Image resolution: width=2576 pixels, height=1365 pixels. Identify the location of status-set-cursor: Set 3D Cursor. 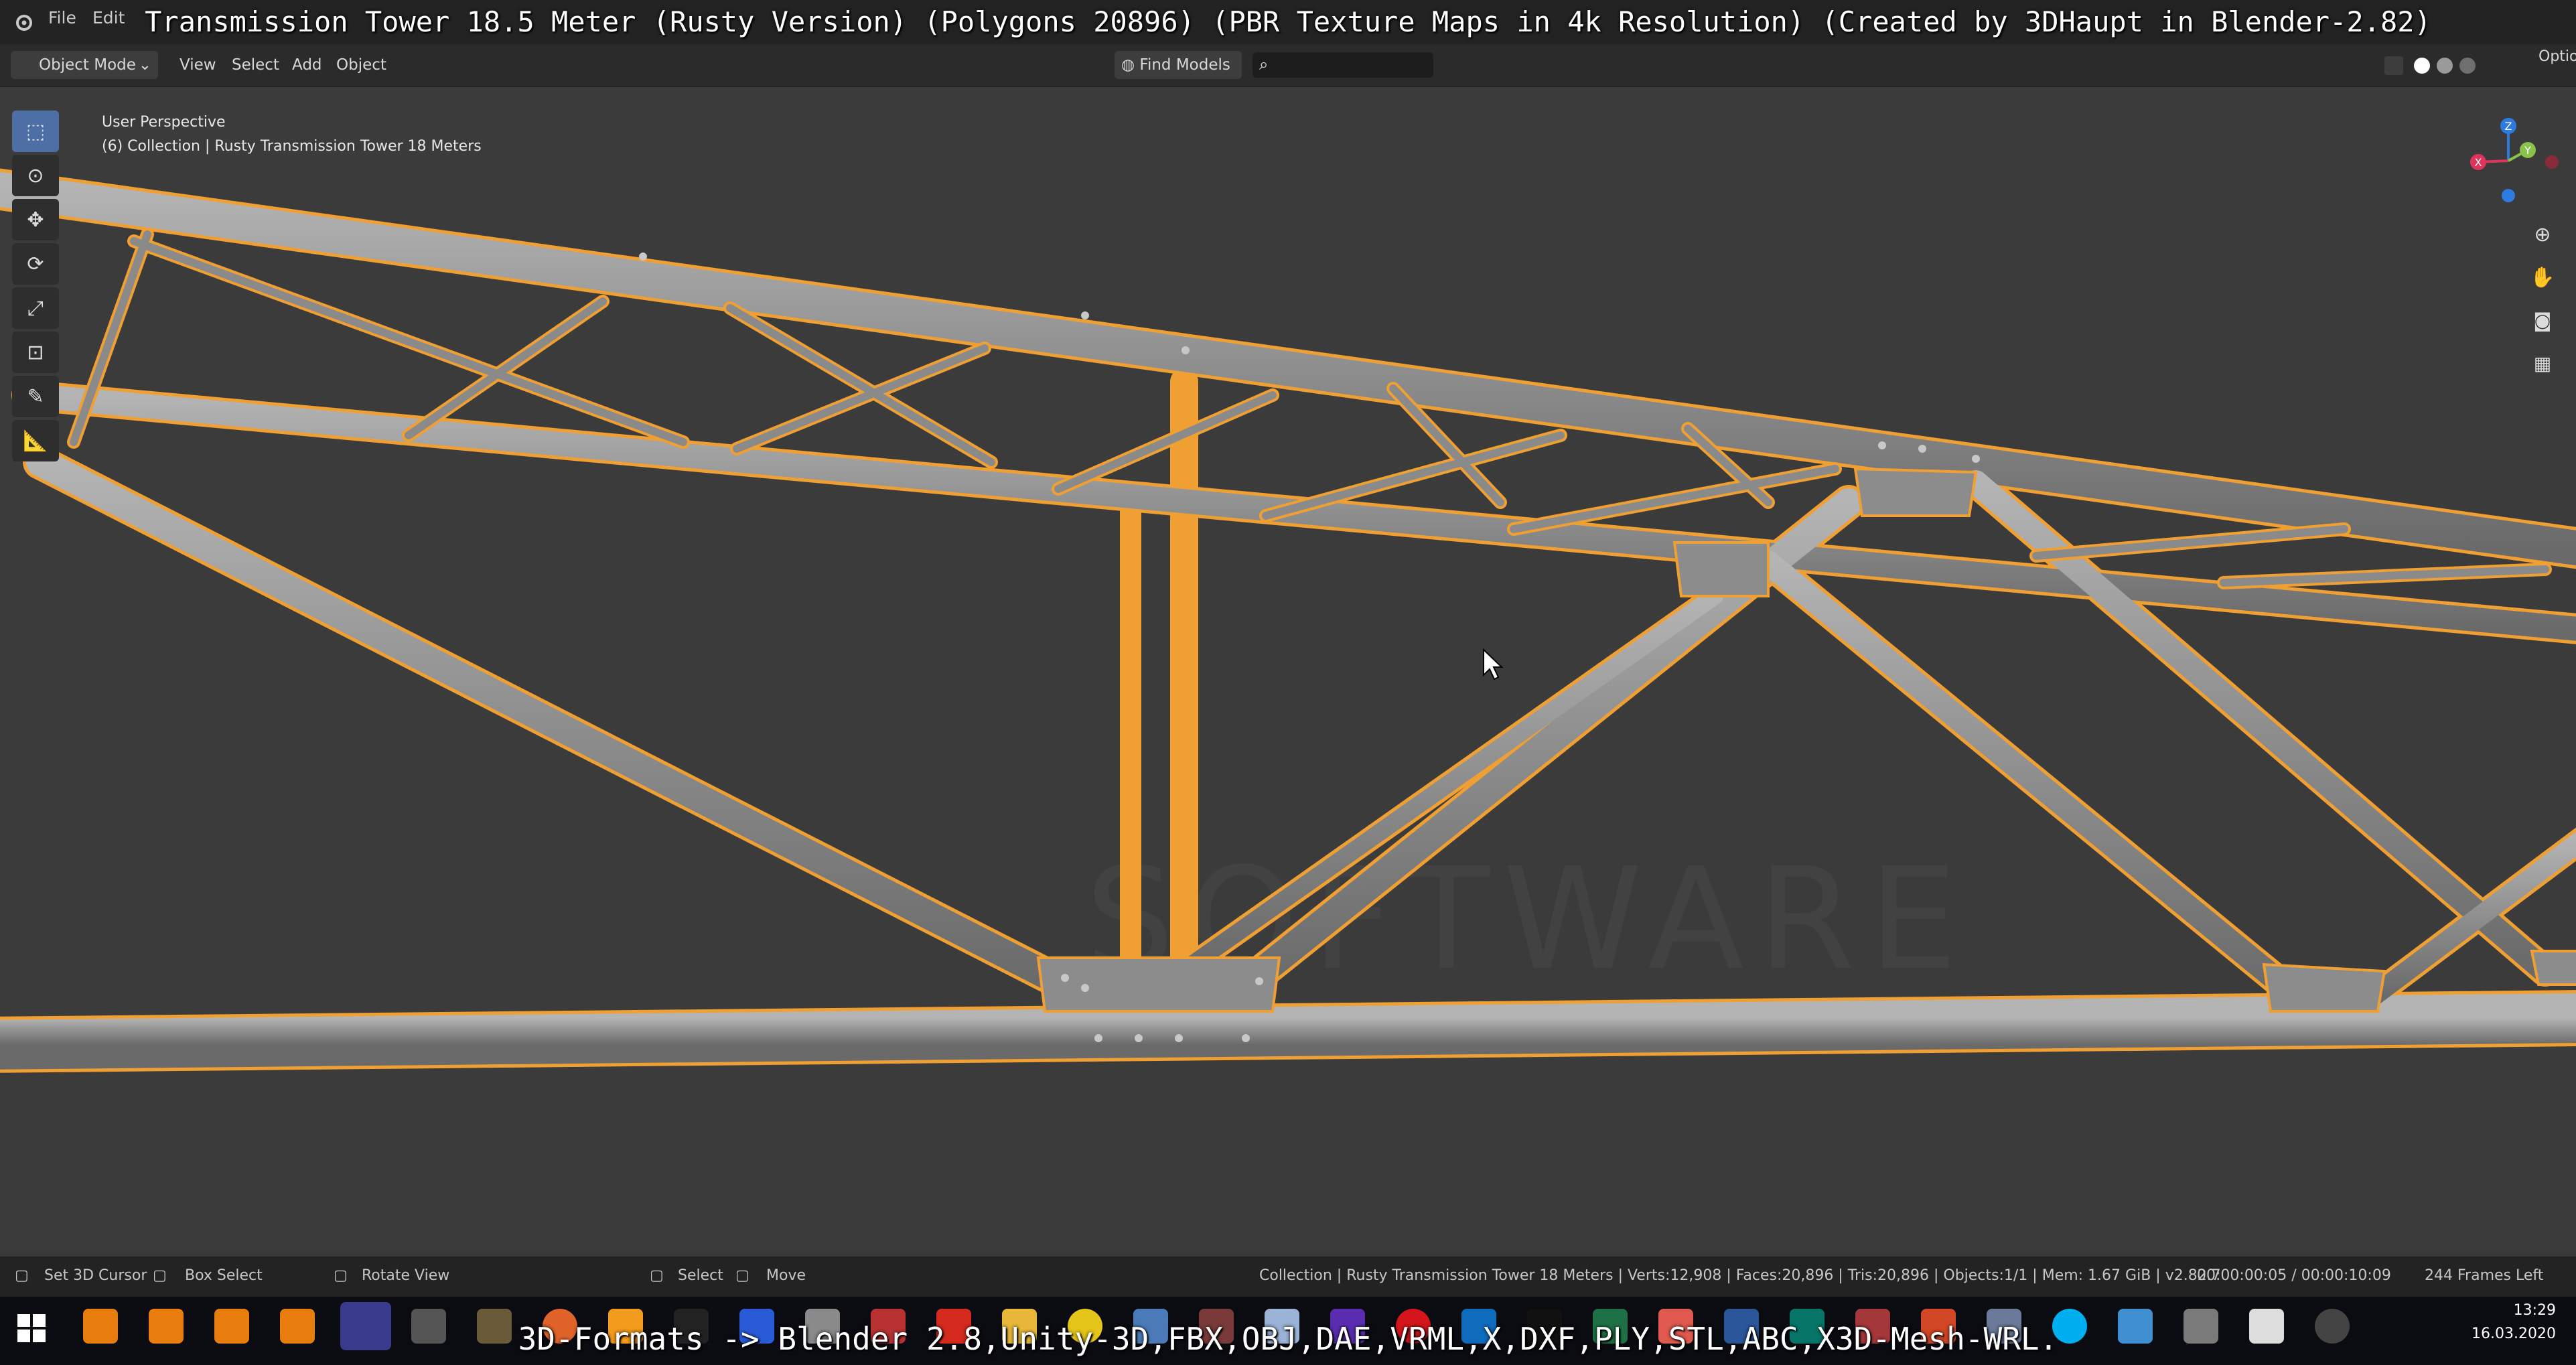
(95, 1275).